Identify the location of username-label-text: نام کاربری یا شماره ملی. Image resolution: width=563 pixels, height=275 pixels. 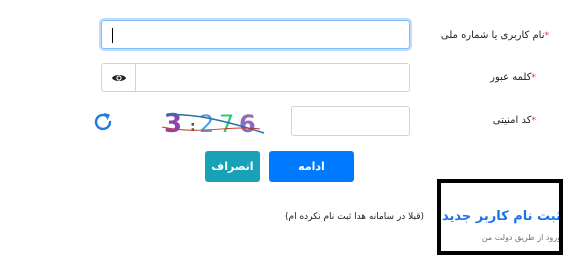
(492, 35).